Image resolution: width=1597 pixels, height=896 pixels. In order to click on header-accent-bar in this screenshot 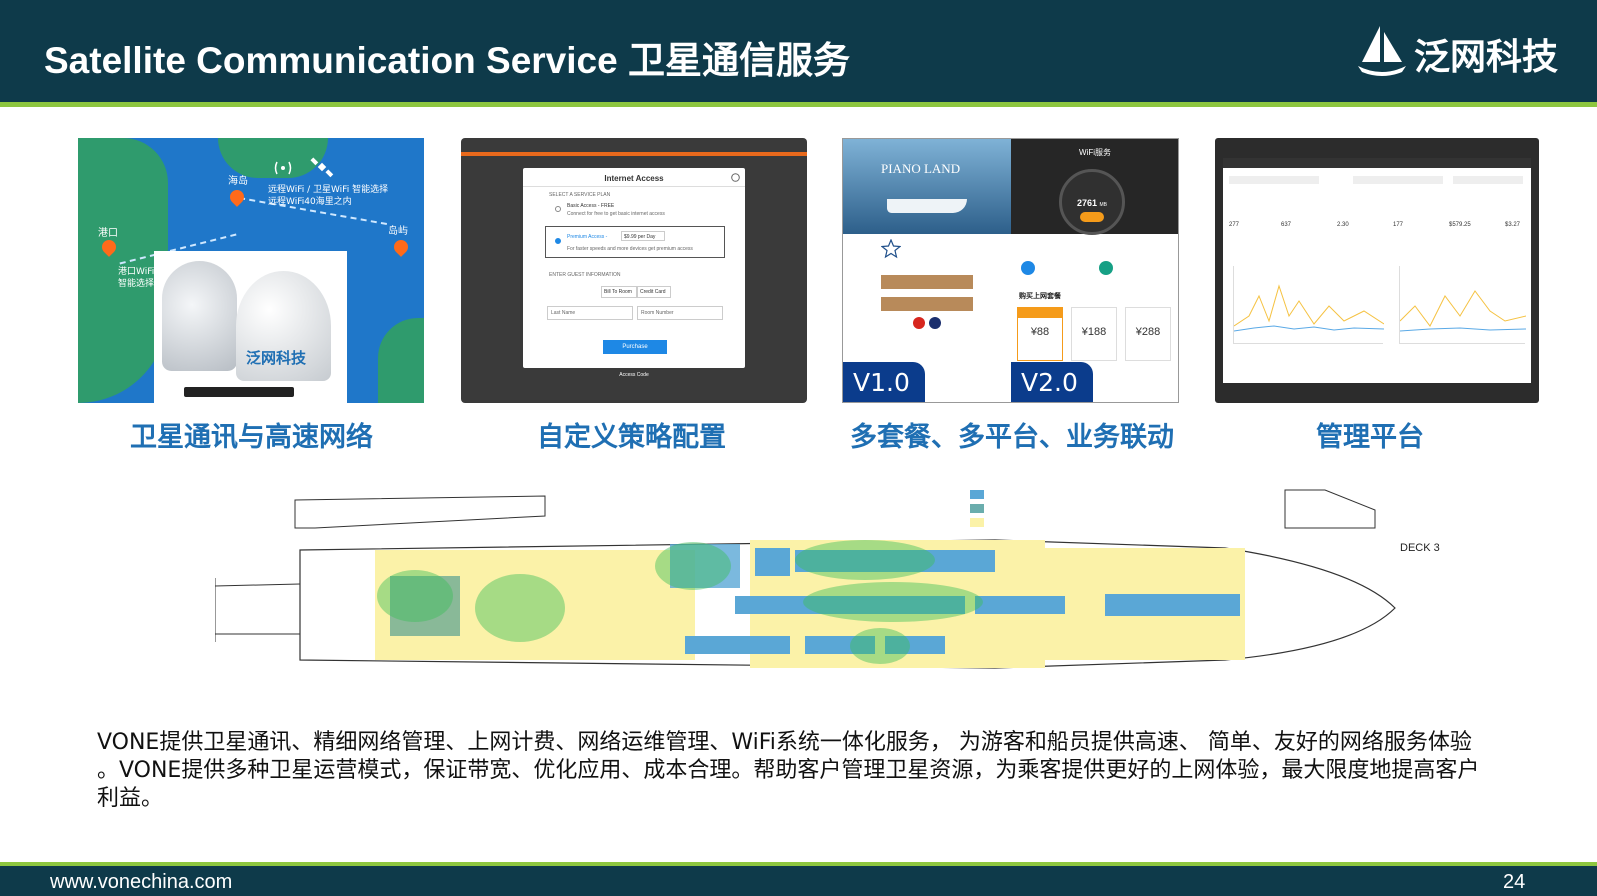, I will do `click(798, 104)`.